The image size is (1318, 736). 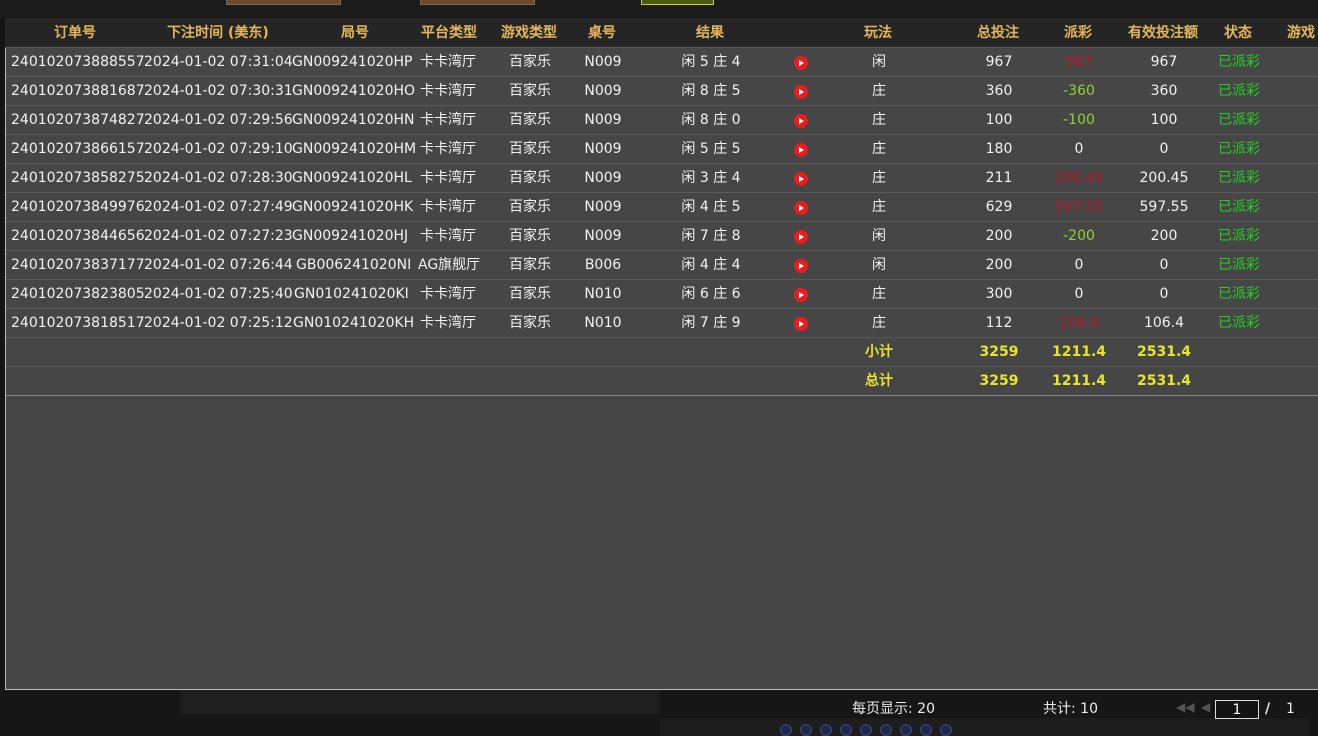 What do you see at coordinates (1070, 709) in the screenshot?
I see `total-count-label: 共计: 10` at bounding box center [1070, 709].